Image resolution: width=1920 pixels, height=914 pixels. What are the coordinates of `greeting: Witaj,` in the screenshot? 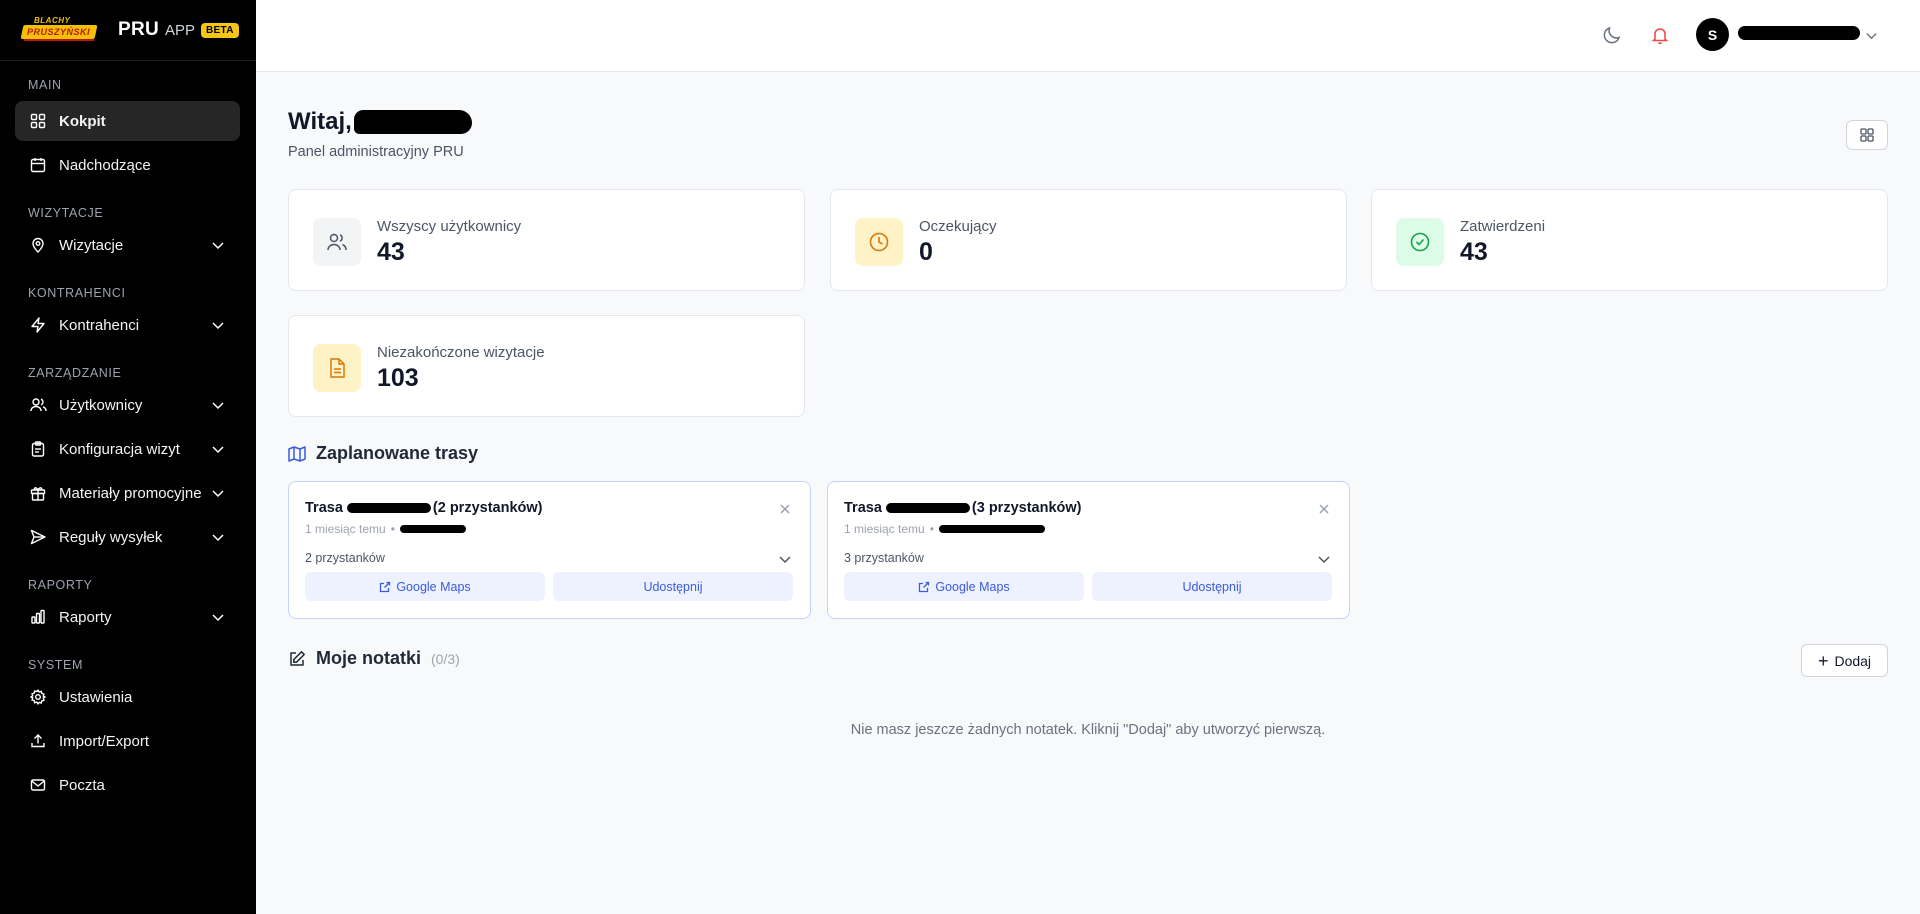 It's located at (320, 121).